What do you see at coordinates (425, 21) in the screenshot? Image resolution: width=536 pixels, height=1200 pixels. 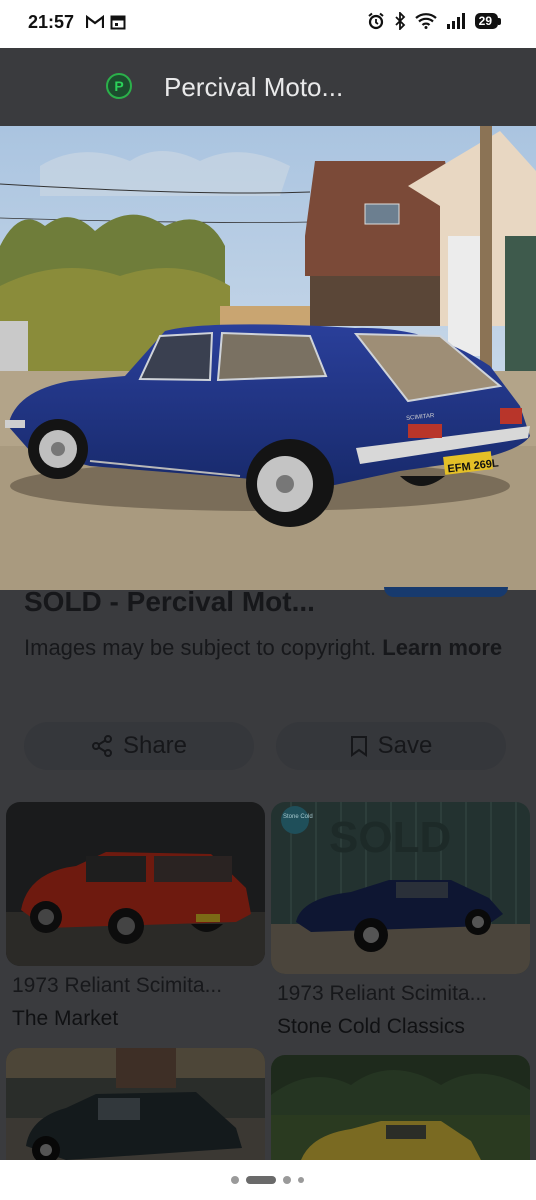 I see `wifi-icon` at bounding box center [425, 21].